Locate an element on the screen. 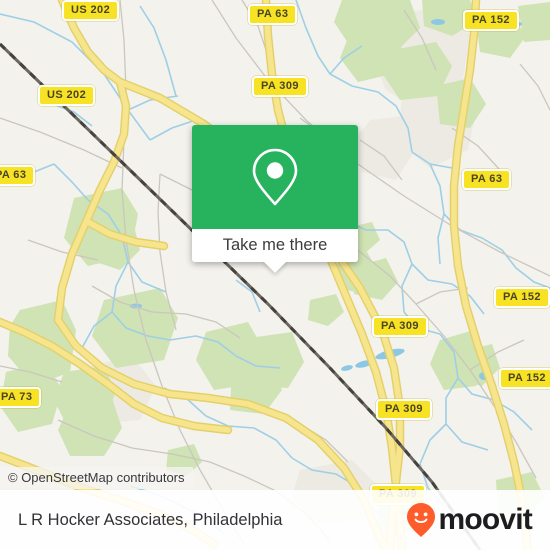  popup-tail is located at coordinates (275, 267).